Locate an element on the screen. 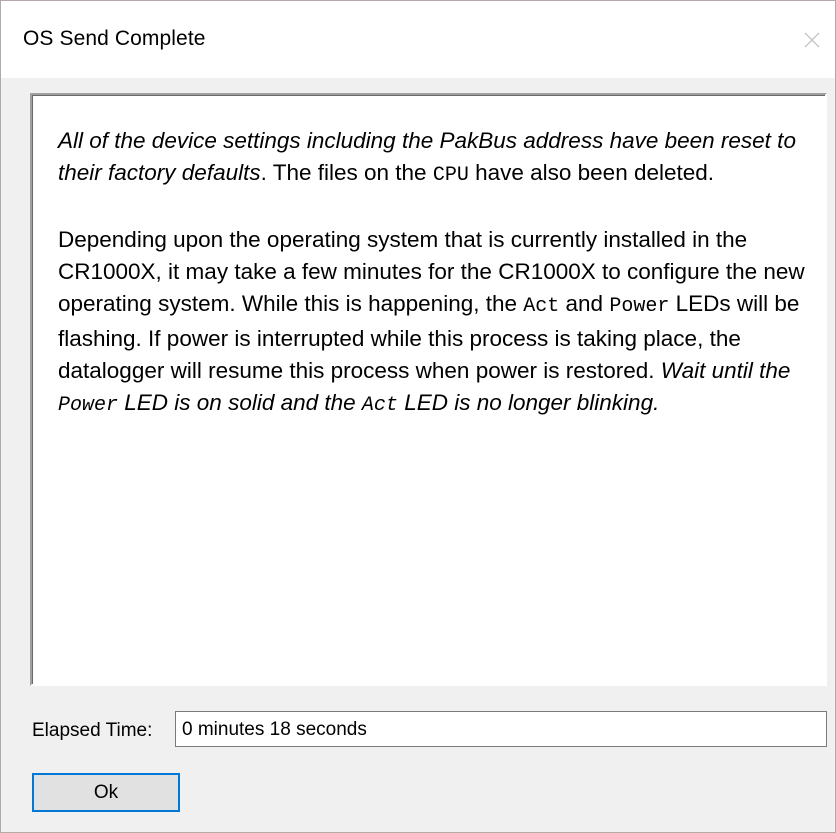 This screenshot has height=833, width=836. message-text: LED is no longer blinking. is located at coordinates (528, 402).